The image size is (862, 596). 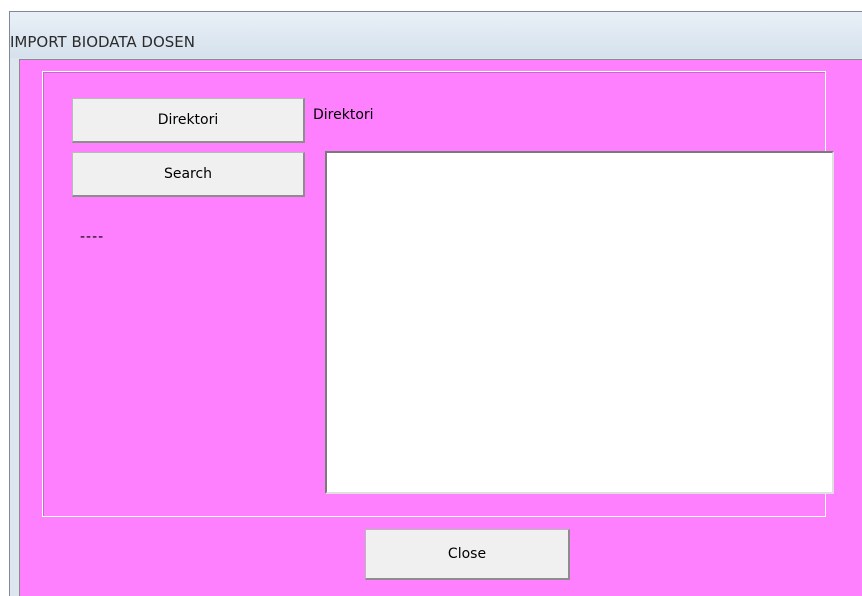 I want to click on directory-path-label: Direktori, so click(x=343, y=115).